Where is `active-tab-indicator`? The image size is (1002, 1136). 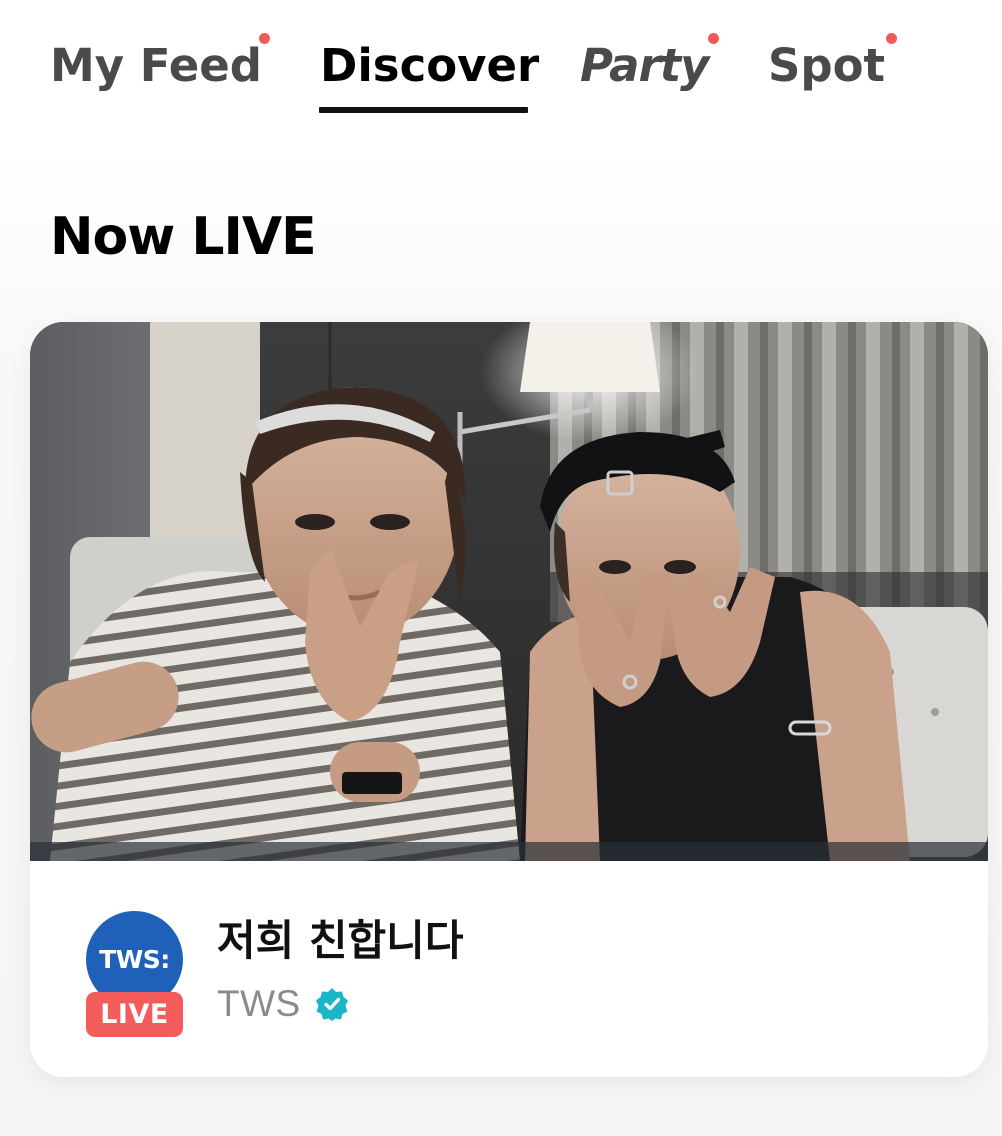 active-tab-indicator is located at coordinates (423, 110).